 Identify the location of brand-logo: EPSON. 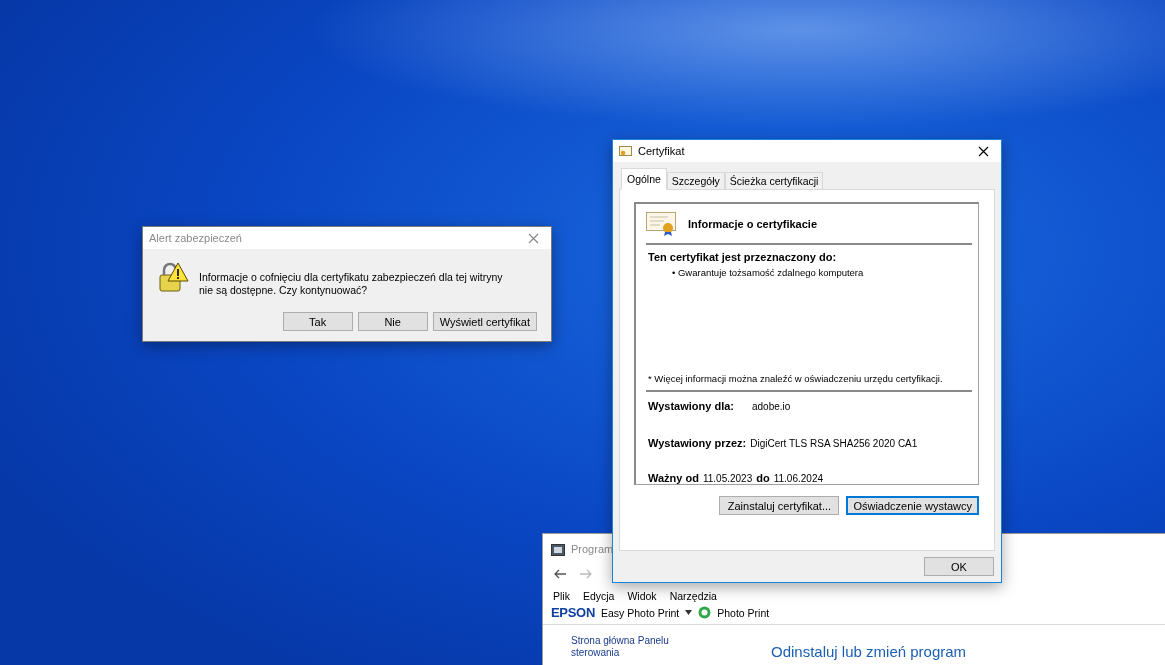
(573, 612).